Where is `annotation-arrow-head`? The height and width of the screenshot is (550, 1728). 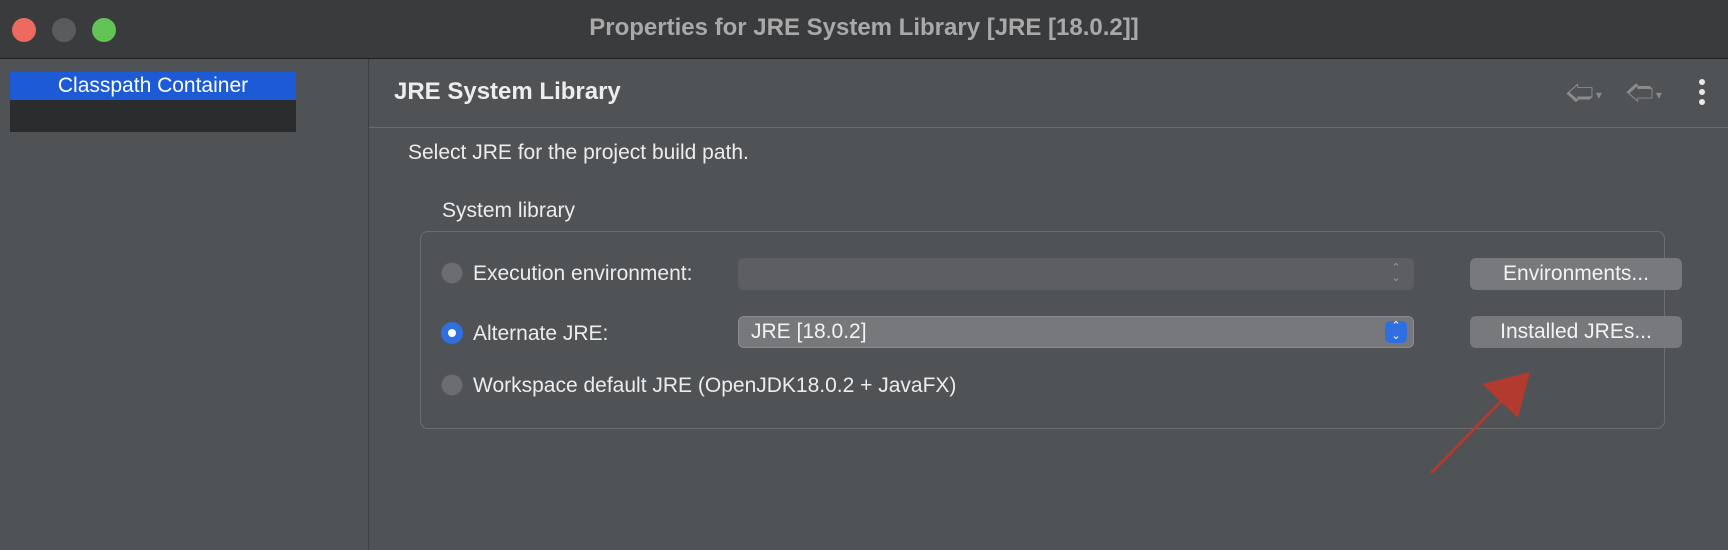
annotation-arrow-head is located at coordinates (1506, 395).